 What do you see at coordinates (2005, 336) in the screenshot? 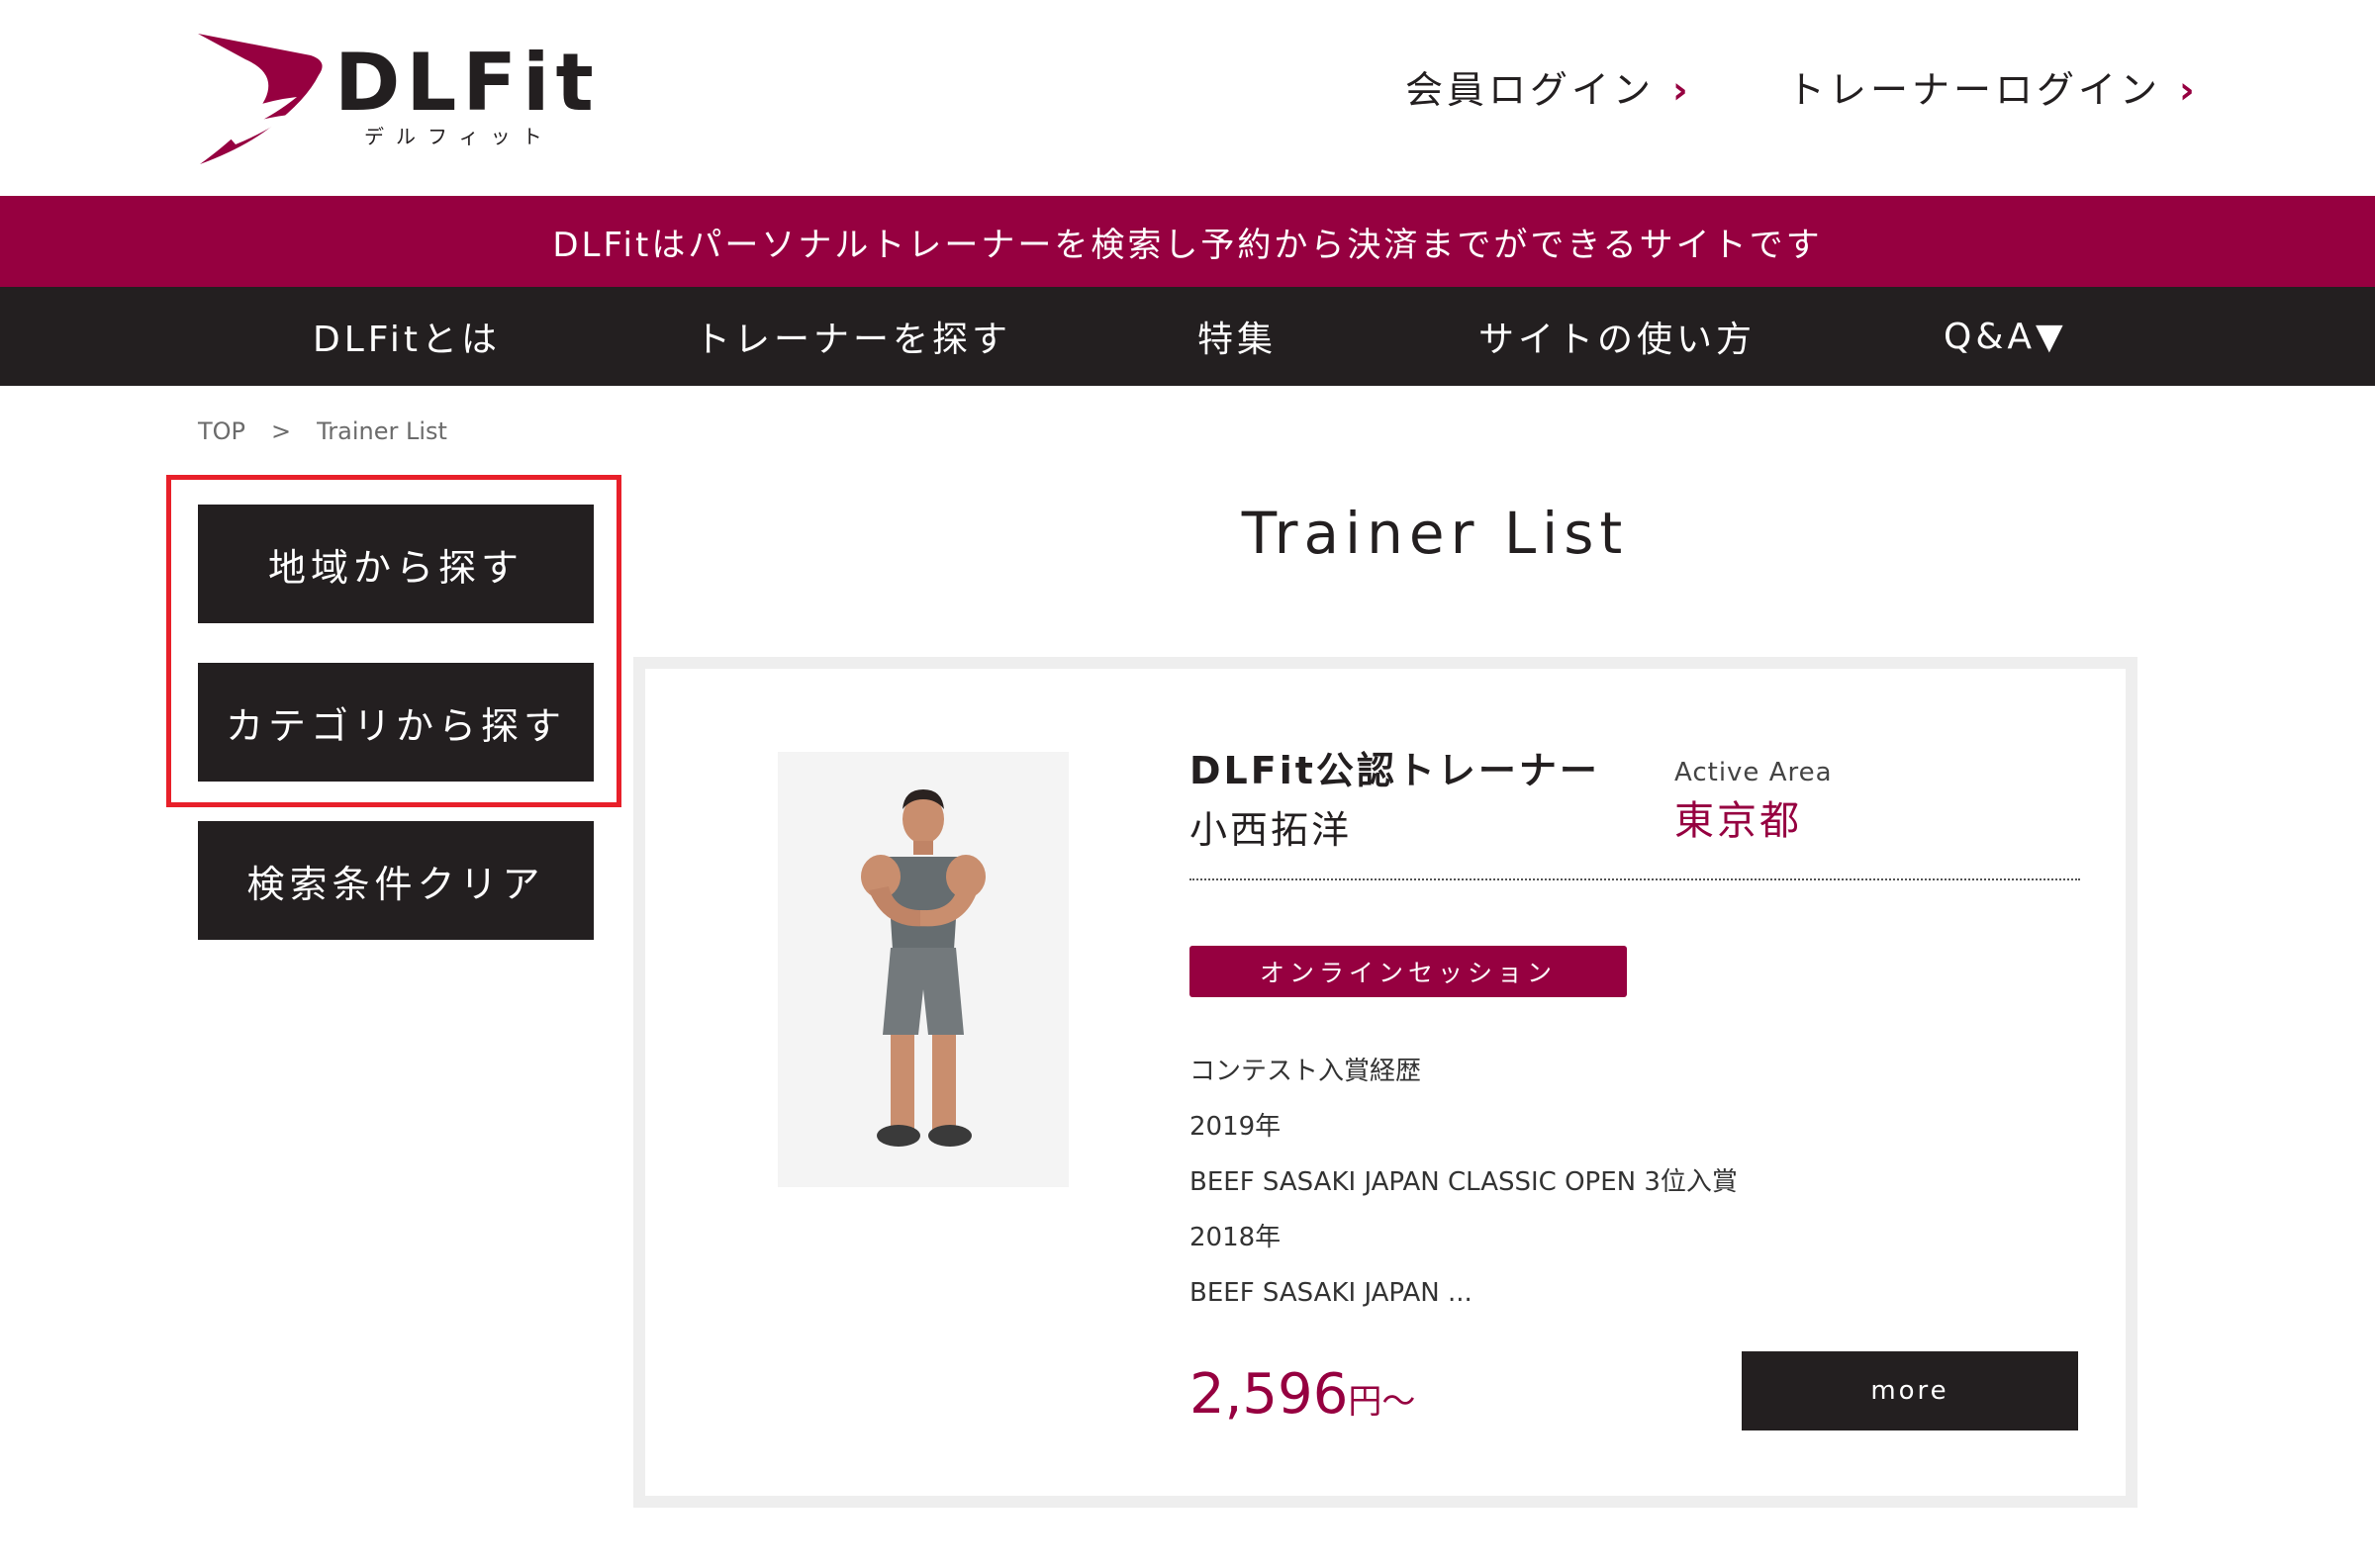
I see `nav-item-qa: Q&A▼` at bounding box center [2005, 336].